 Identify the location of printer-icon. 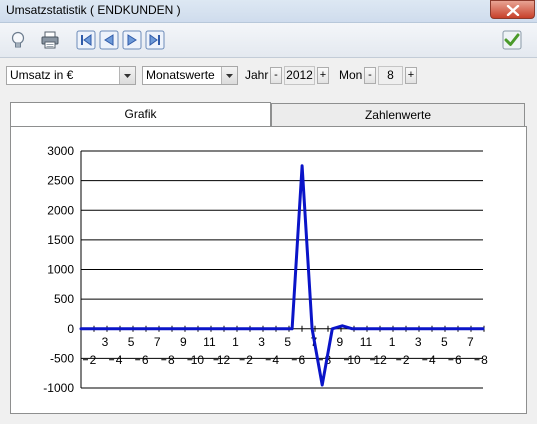
(50, 40).